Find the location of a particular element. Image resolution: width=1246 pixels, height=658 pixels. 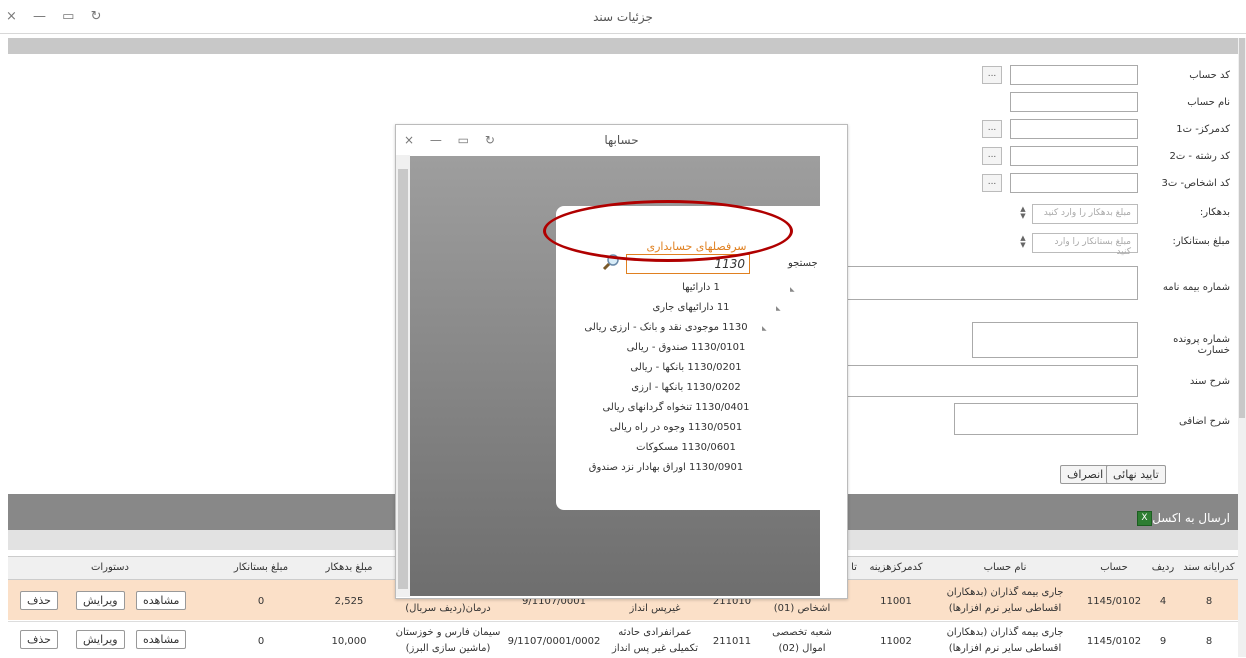

person-code-input is located at coordinates (1074, 183).